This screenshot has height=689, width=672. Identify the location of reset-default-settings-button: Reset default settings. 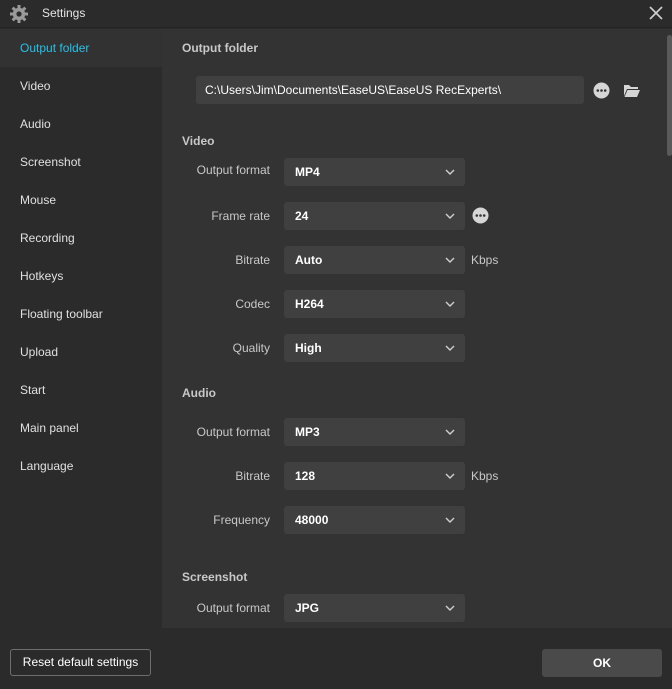
(80, 662).